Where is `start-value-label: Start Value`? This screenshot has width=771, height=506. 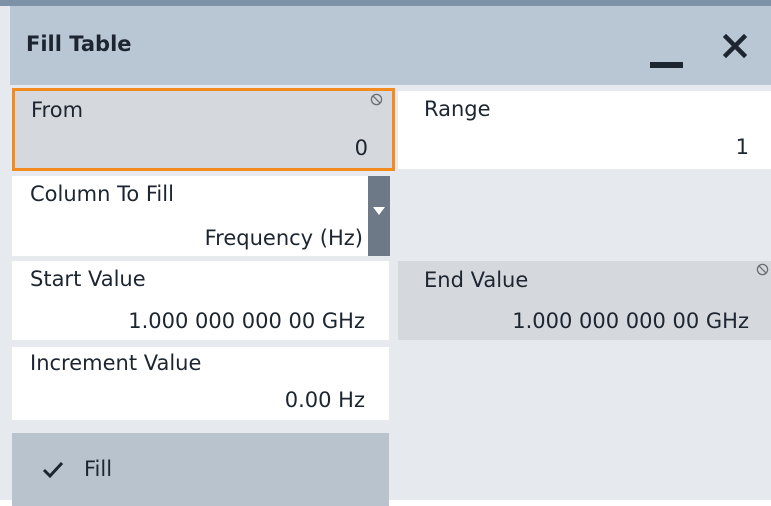 start-value-label: Start Value is located at coordinates (88, 279).